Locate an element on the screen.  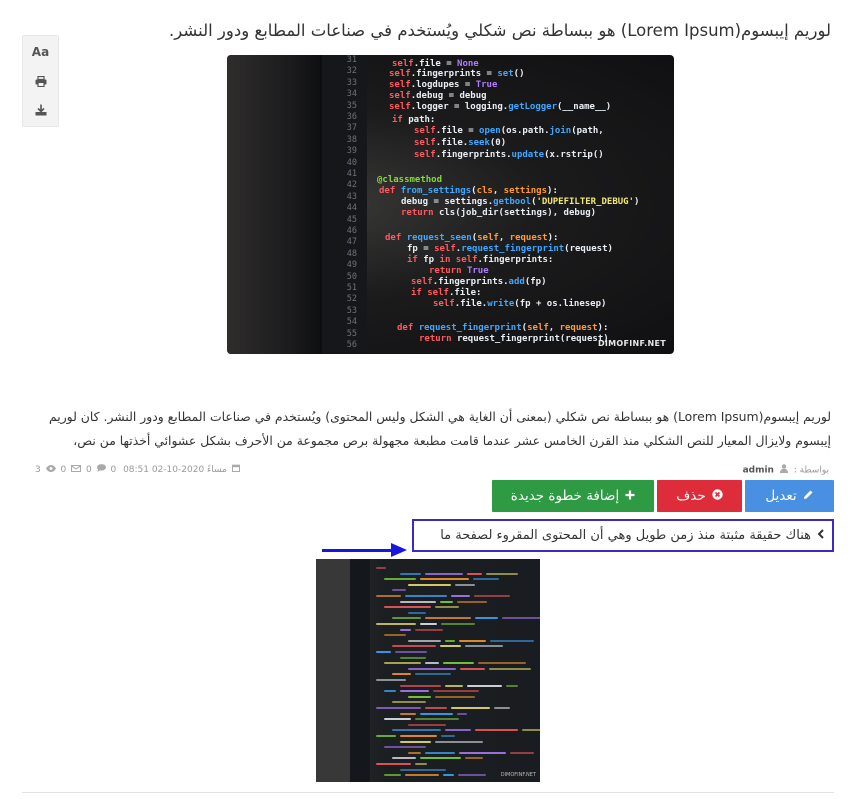
line-number: 52 is located at coordinates (351, 299).